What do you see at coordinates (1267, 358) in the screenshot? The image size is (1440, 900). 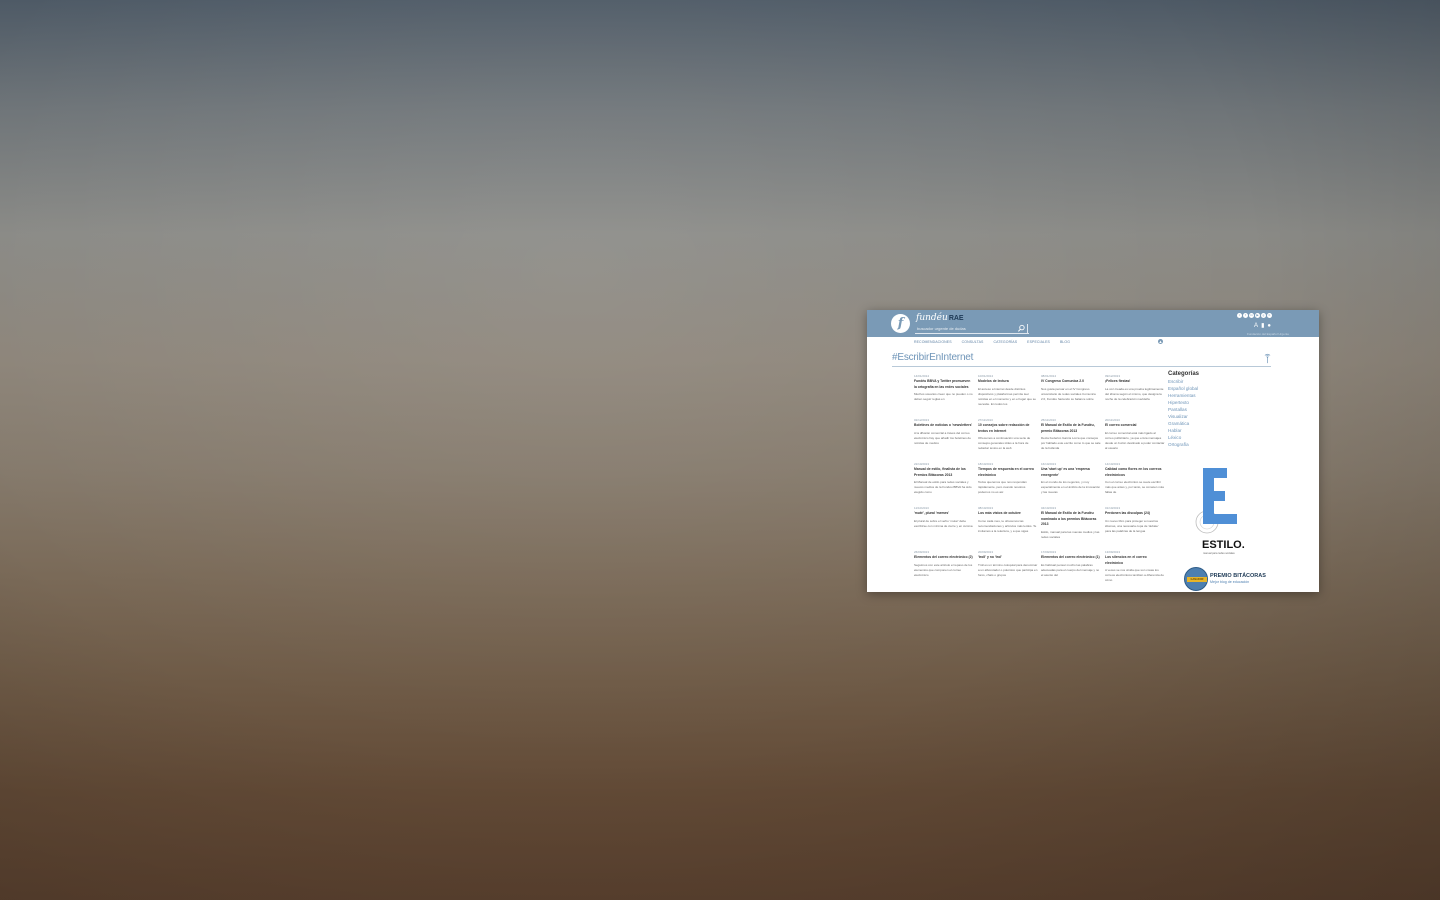 I see `rss-icon` at bounding box center [1267, 358].